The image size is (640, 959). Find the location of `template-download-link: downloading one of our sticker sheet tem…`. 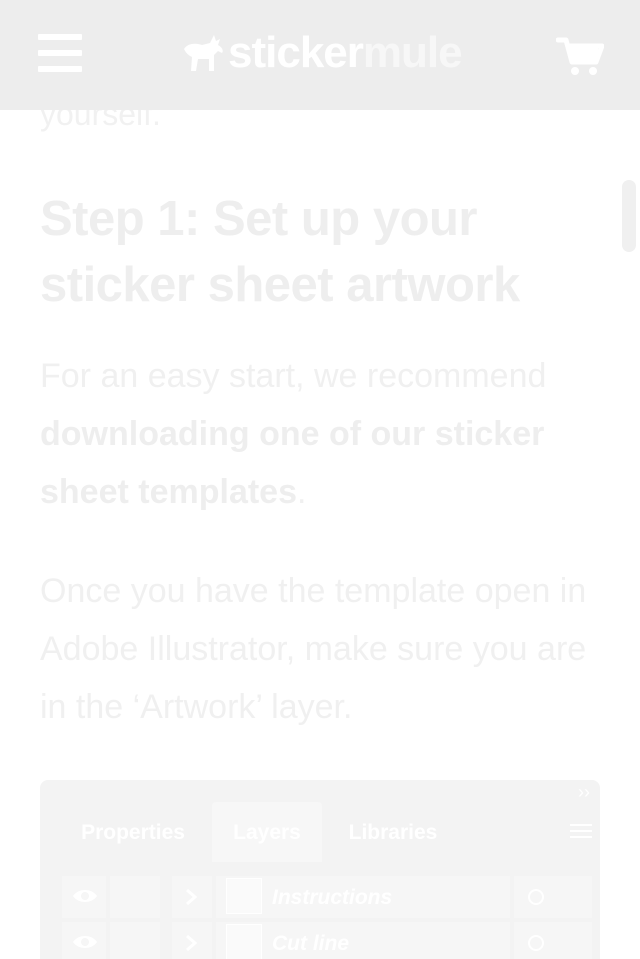

template-download-link: downloading one of our sticker sheet tem… is located at coordinates (292, 463).